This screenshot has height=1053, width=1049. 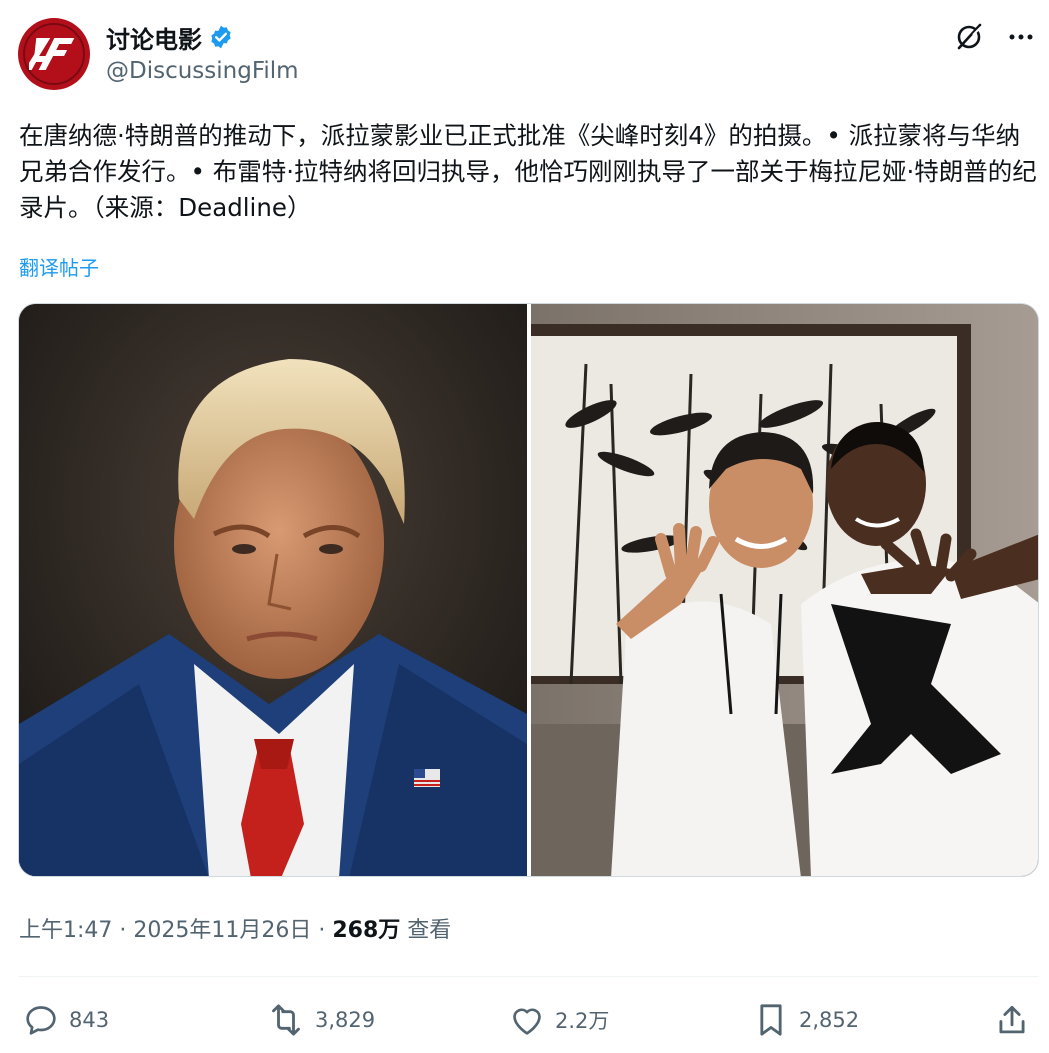 I want to click on display-name-row: 讨论电影, so click(x=202, y=37).